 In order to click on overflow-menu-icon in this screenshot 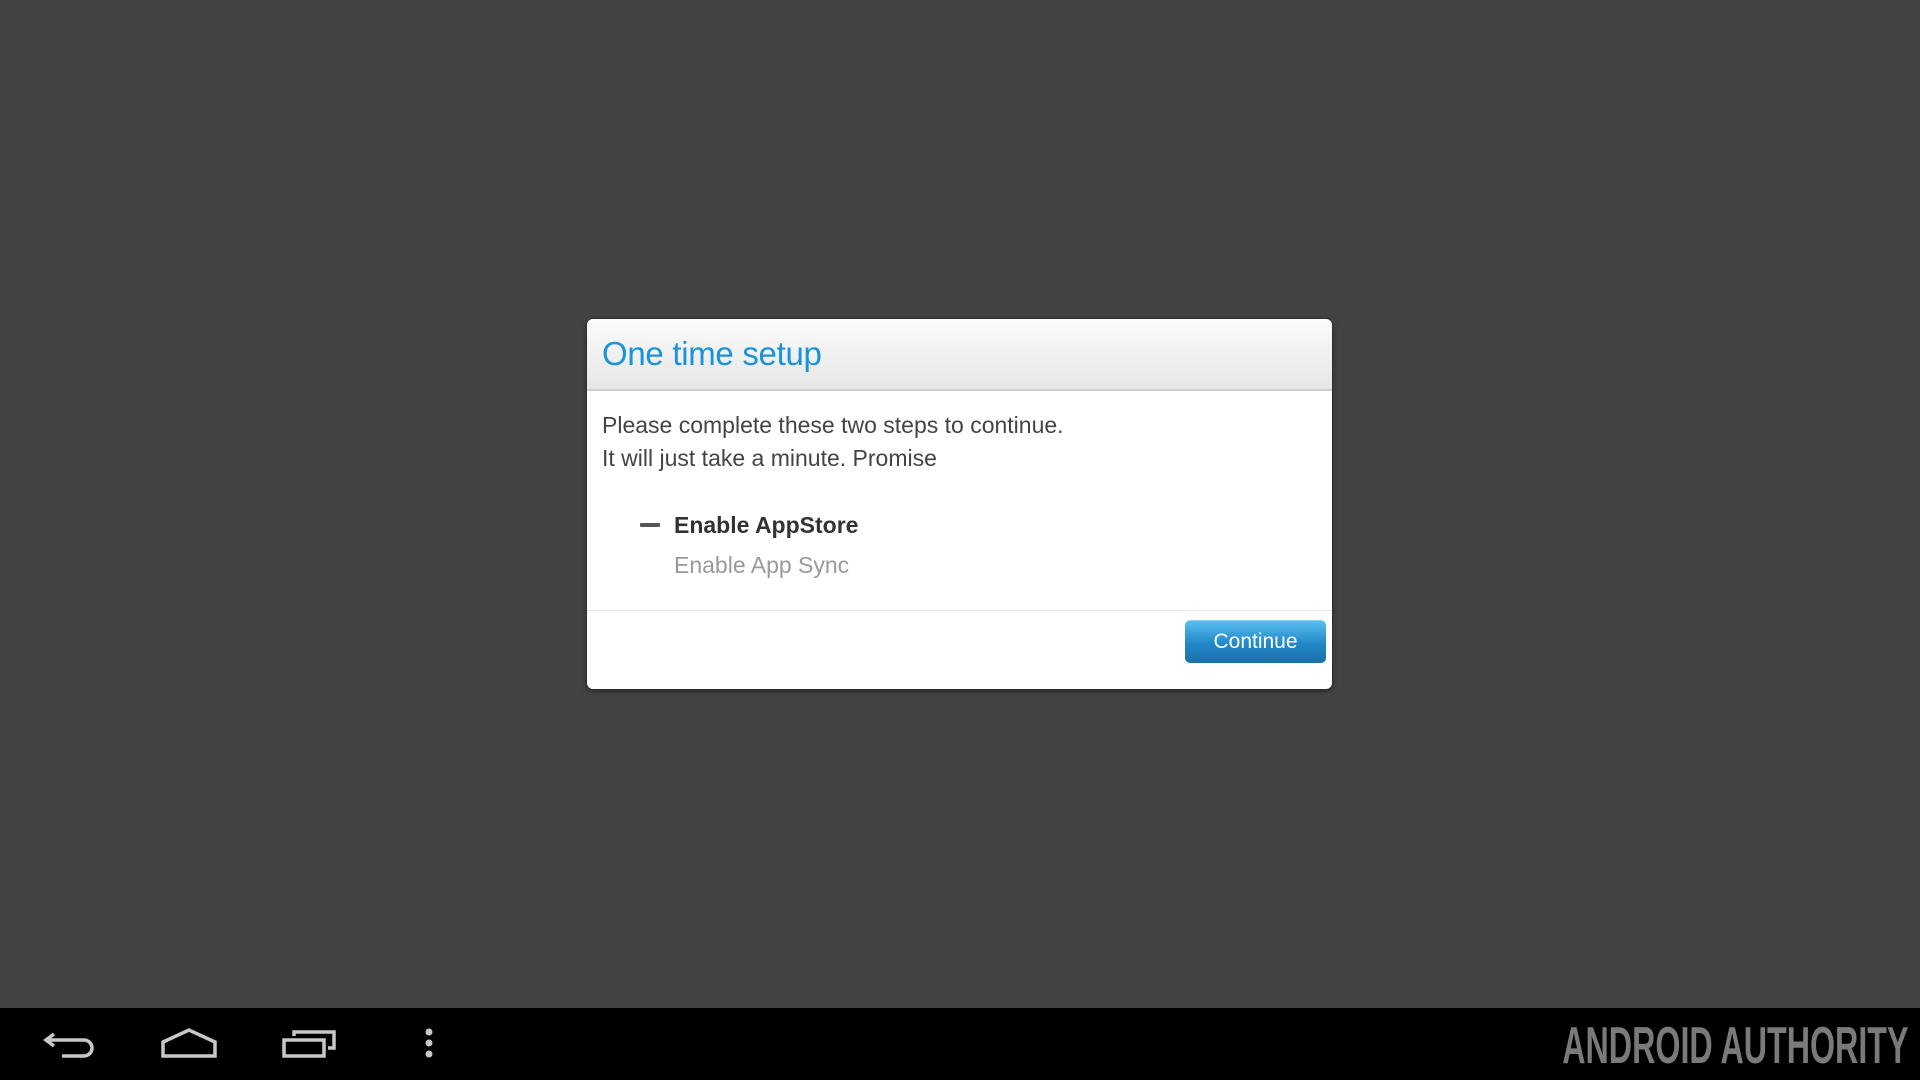, I will do `click(430, 1044)`.